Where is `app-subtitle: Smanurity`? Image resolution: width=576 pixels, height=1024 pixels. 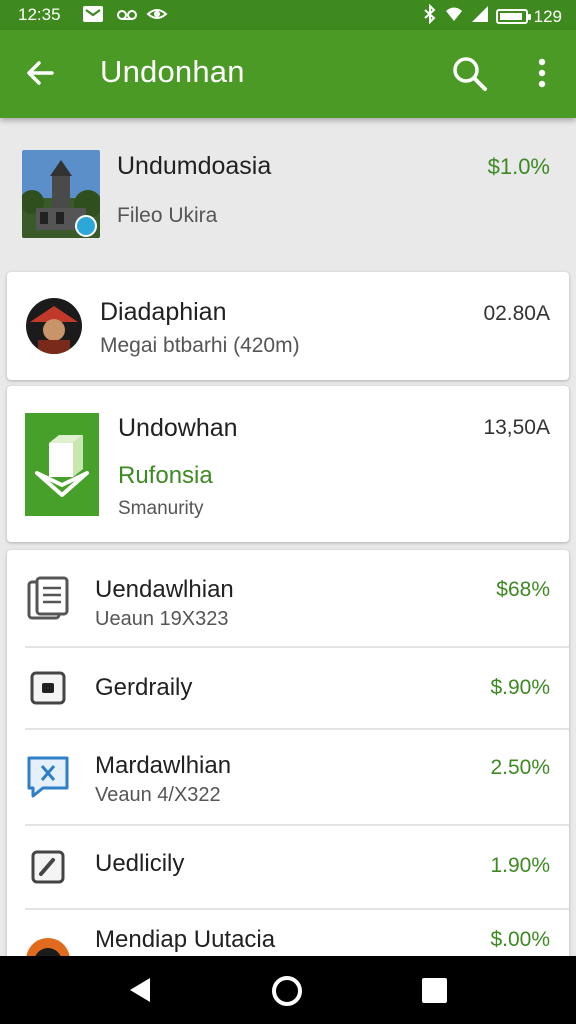
app-subtitle: Smanurity is located at coordinates (161, 508).